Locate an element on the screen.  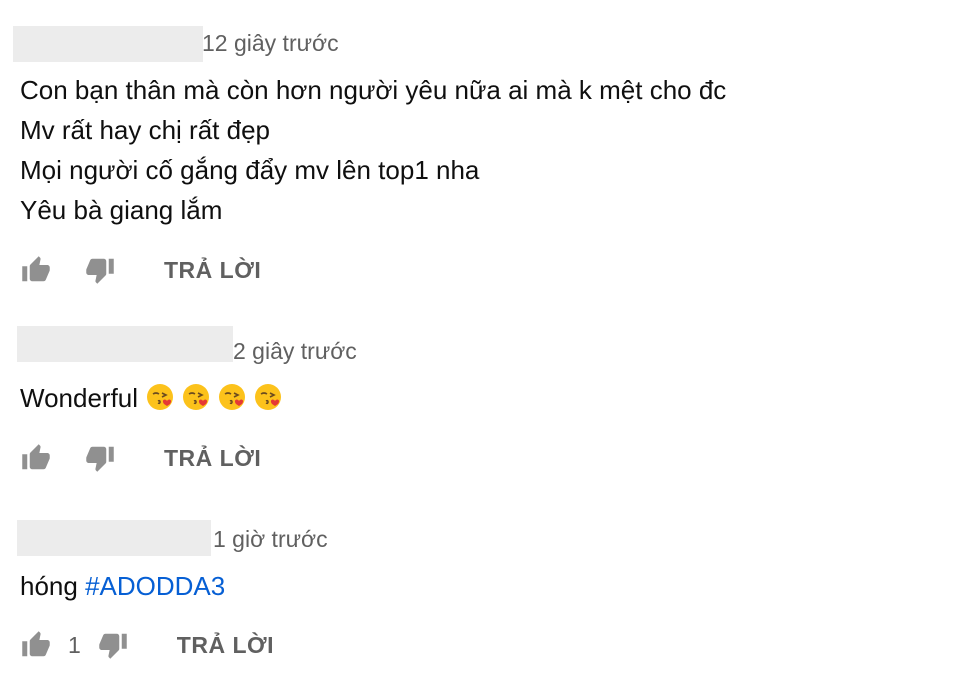
comment-timestamp: 2 giây trước is located at coordinates (295, 351).